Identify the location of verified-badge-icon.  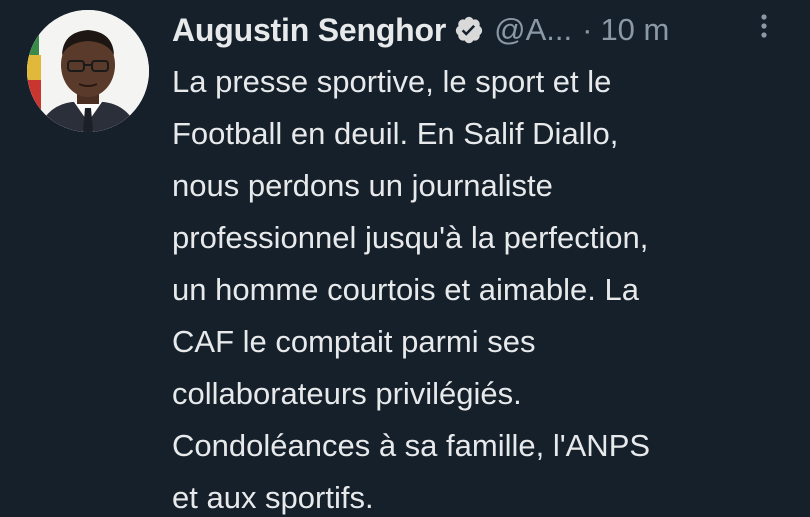
(469, 30).